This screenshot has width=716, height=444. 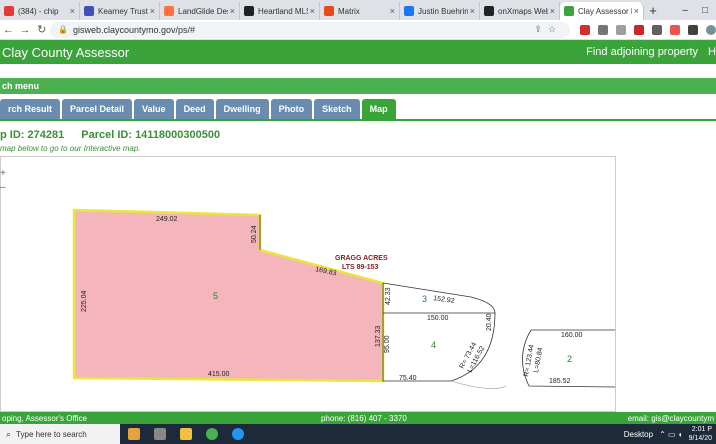 I want to click on taskbar-search: ⌕ Type here to search, so click(x=60, y=434).